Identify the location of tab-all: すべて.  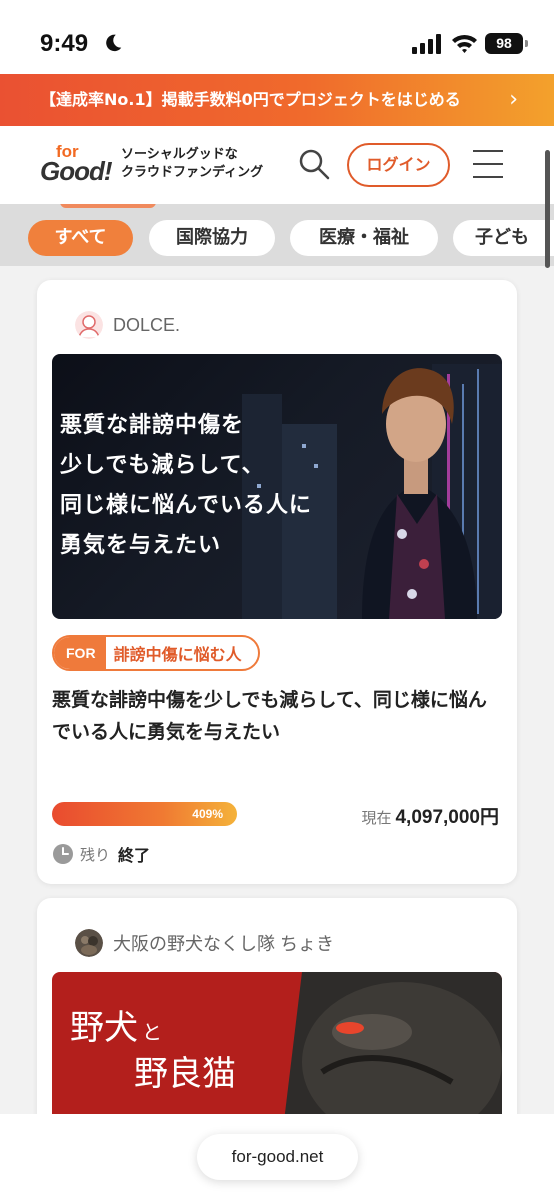
(80, 238).